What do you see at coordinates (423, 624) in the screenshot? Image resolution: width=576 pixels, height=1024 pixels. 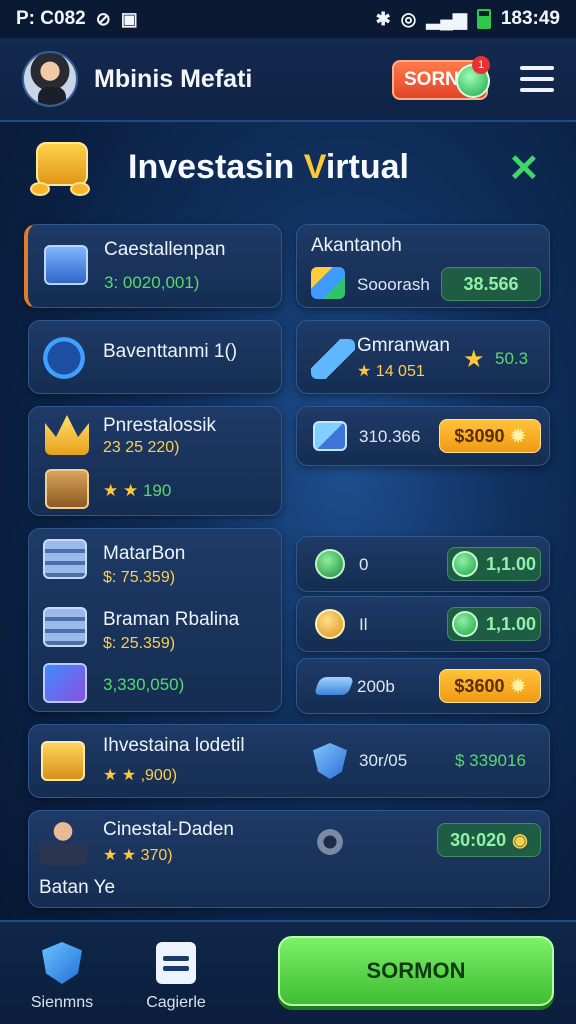 I see `investment-card: Il 1,1.00` at bounding box center [423, 624].